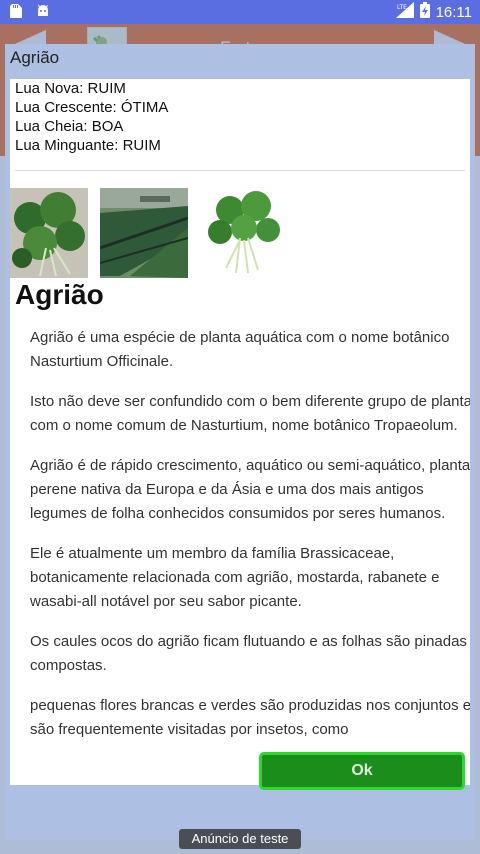 Image resolution: width=480 pixels, height=854 pixels. Describe the element at coordinates (424, 12) in the screenshot. I see `battery-charging-icon` at that location.